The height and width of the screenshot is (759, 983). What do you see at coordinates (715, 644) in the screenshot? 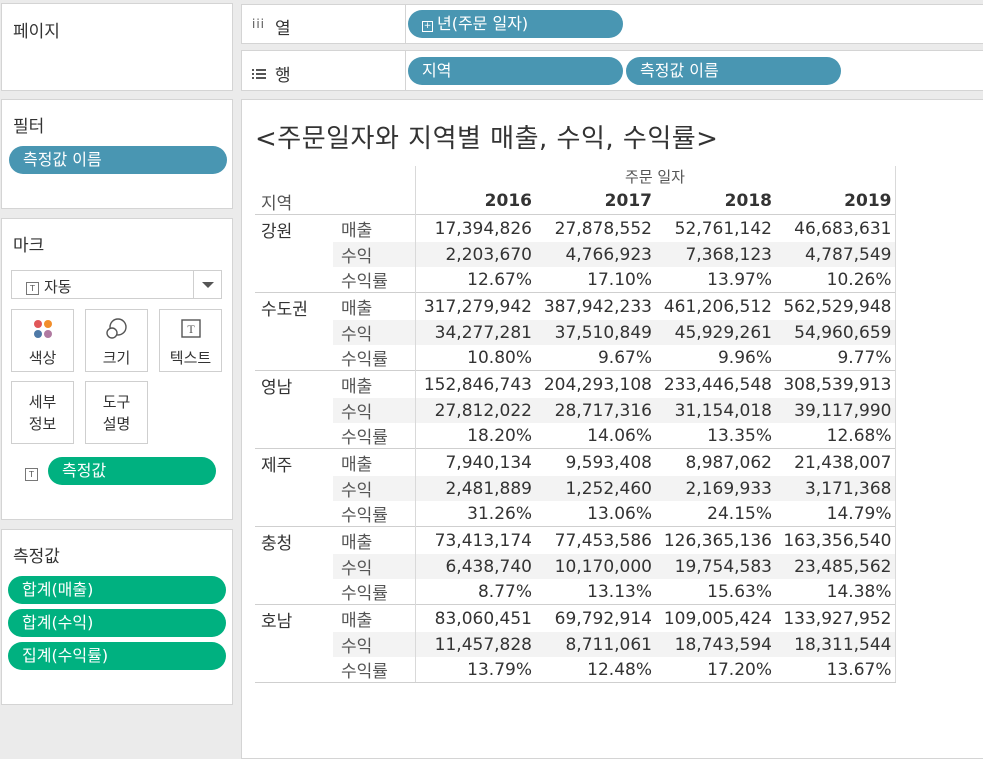
I see `table-cell: 18,743,594` at bounding box center [715, 644].